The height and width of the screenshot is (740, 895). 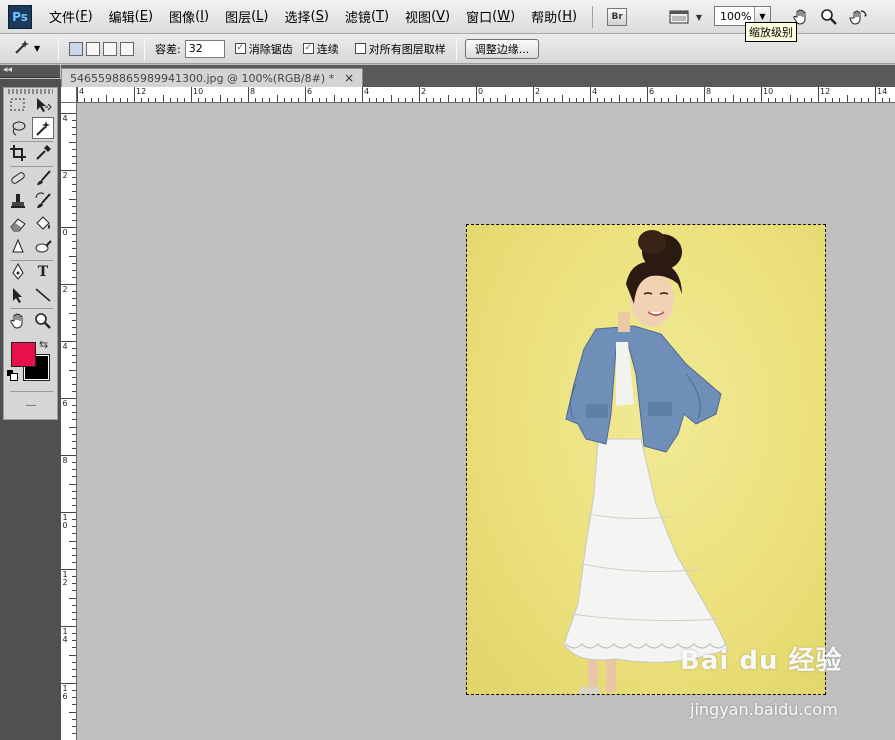 I want to click on sample-all-layers-label: 对所有图层取样, so click(x=407, y=49).